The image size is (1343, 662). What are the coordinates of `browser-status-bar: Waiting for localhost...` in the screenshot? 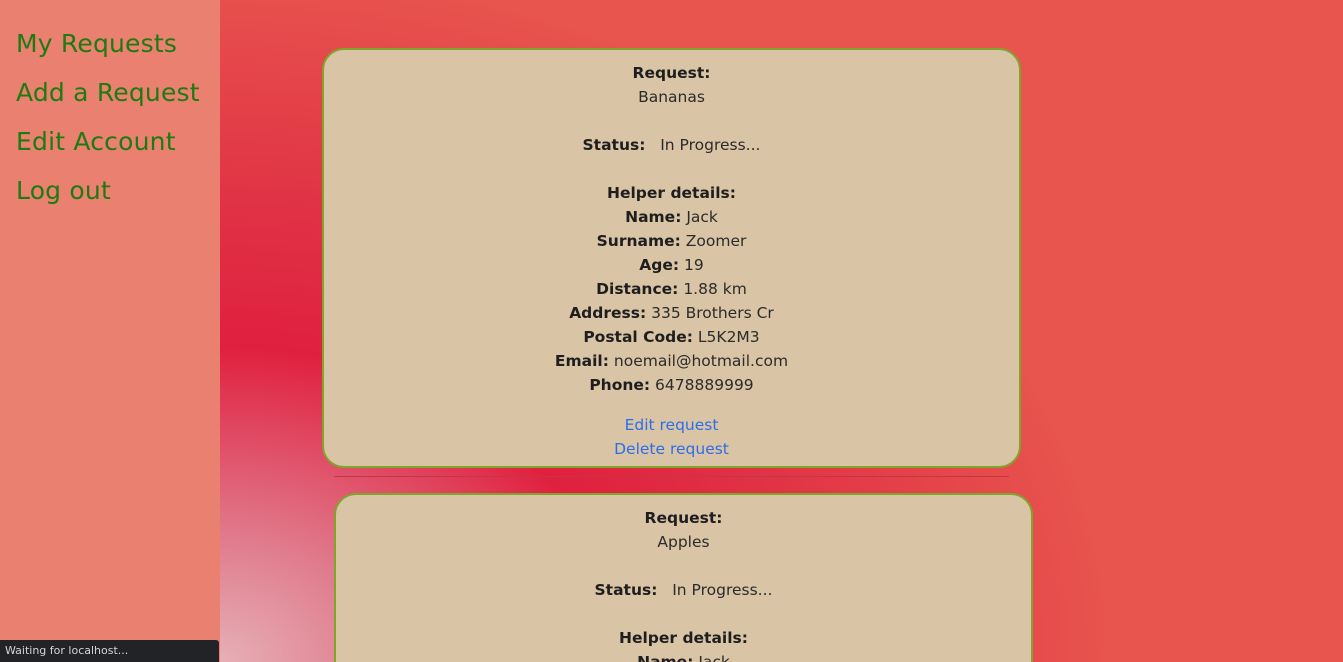 It's located at (109, 651).